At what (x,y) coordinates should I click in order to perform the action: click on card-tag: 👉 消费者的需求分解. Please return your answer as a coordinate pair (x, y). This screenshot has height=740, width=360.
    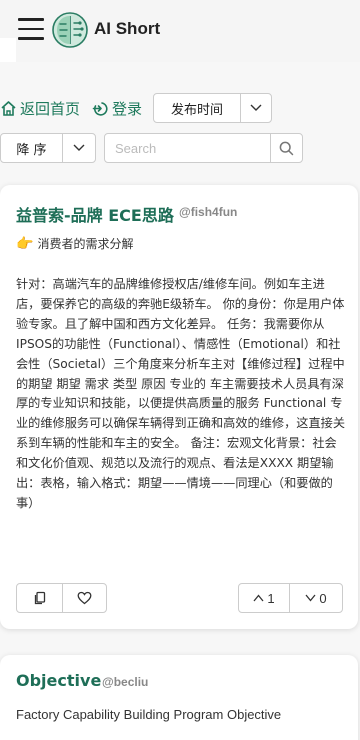
    Looking at the image, I should click on (74, 243).